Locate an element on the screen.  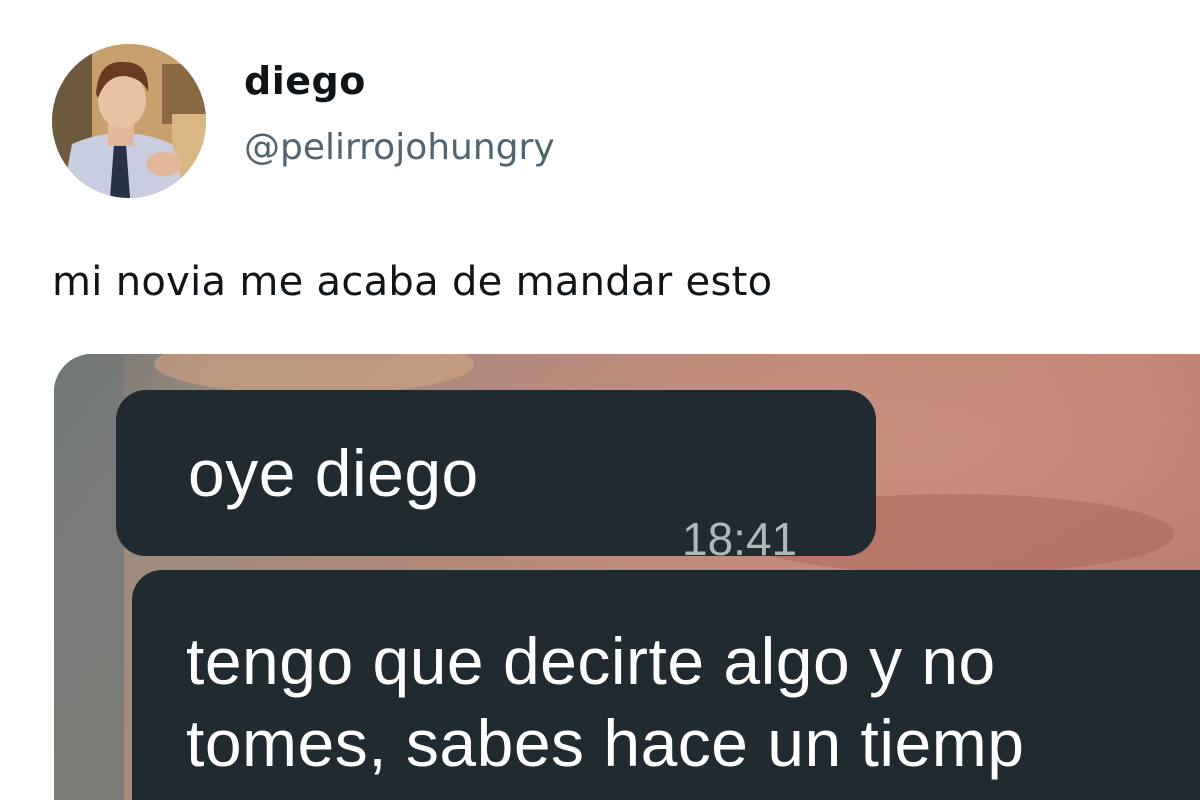
chat-bubble: oye diego 18:41 is located at coordinates (496, 476).